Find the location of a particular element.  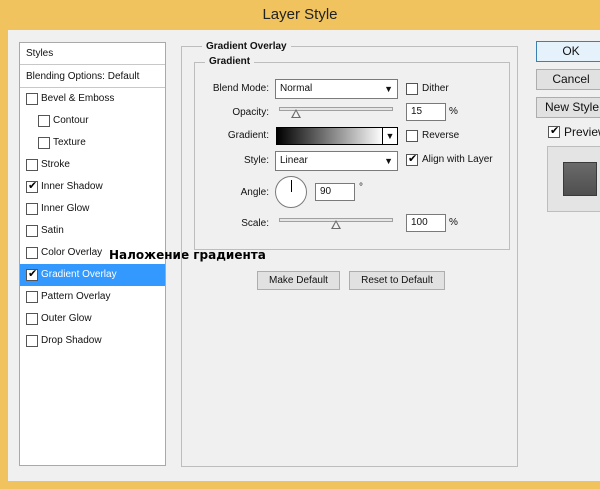

style-item-gradient-overlay: ✔ Gradient Overlay is located at coordinates (92, 275).